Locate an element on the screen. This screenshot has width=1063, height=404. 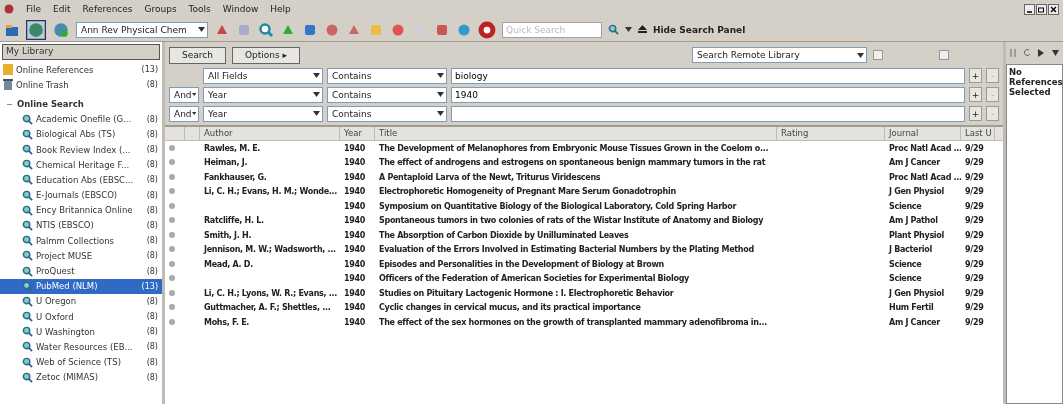
collapse-icon: − is located at coordinates (10, 103).